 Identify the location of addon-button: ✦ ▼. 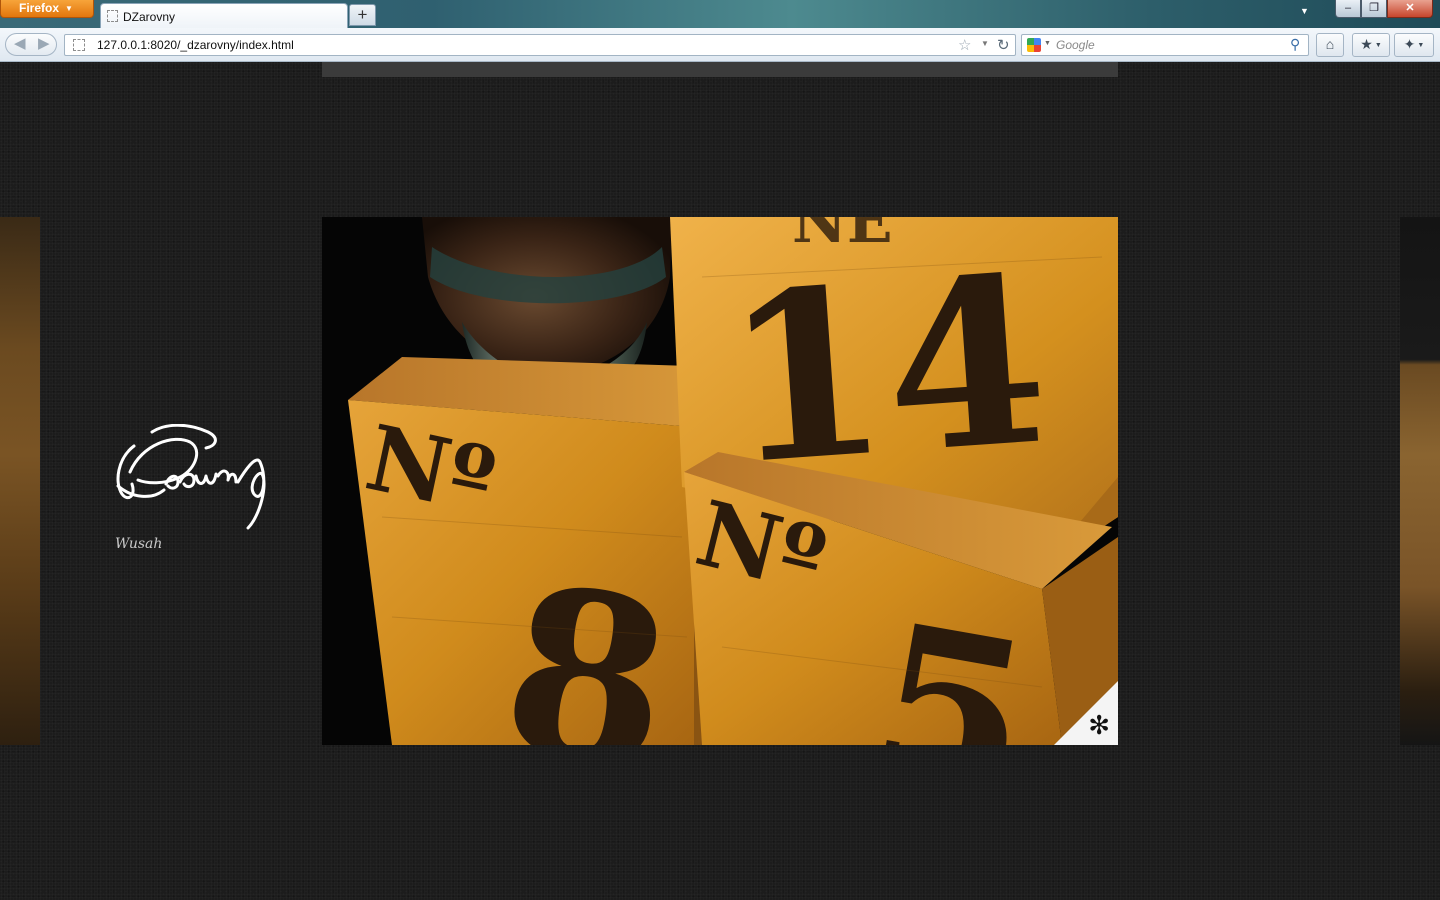
(1414, 45).